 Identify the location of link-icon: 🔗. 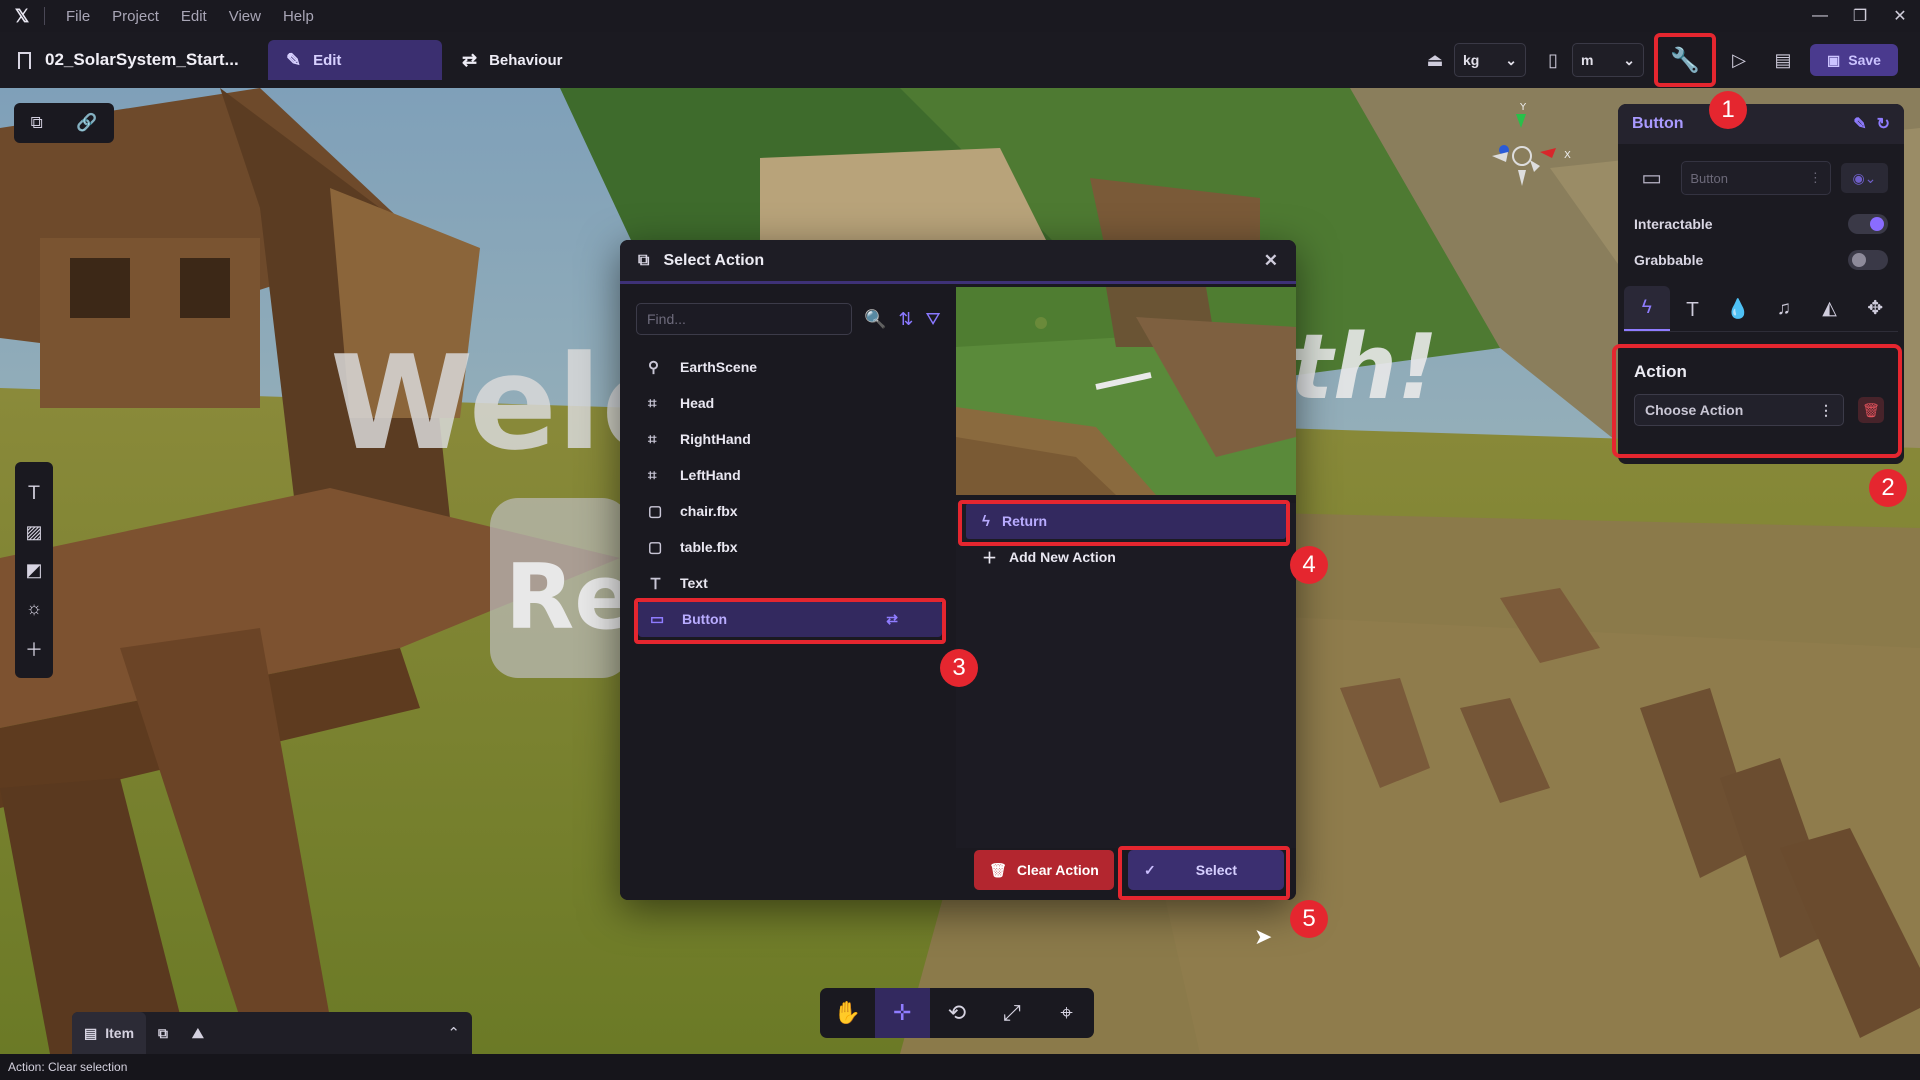
(86, 123).